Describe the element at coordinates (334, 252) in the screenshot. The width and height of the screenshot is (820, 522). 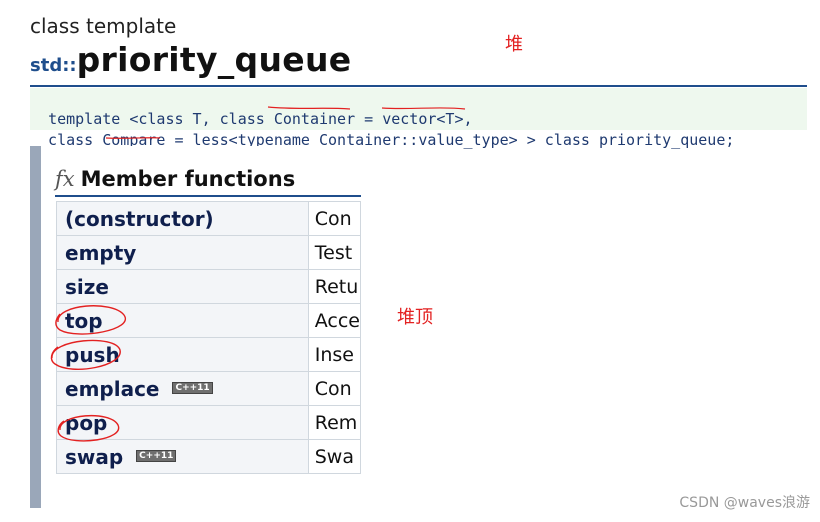
I see `member-desc-cell: Test` at that location.